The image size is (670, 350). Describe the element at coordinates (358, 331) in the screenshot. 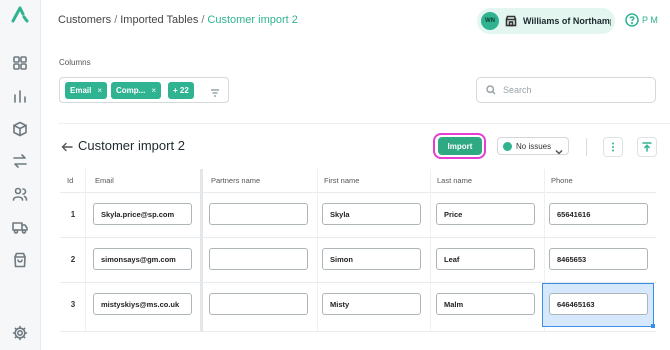

I see `table-bottom-divider` at that location.